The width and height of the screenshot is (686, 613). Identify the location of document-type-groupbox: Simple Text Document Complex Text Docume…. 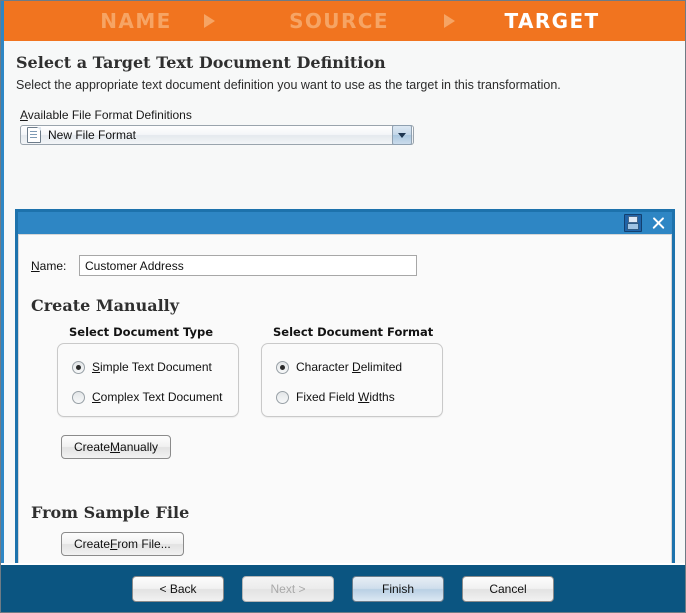
(148, 380).